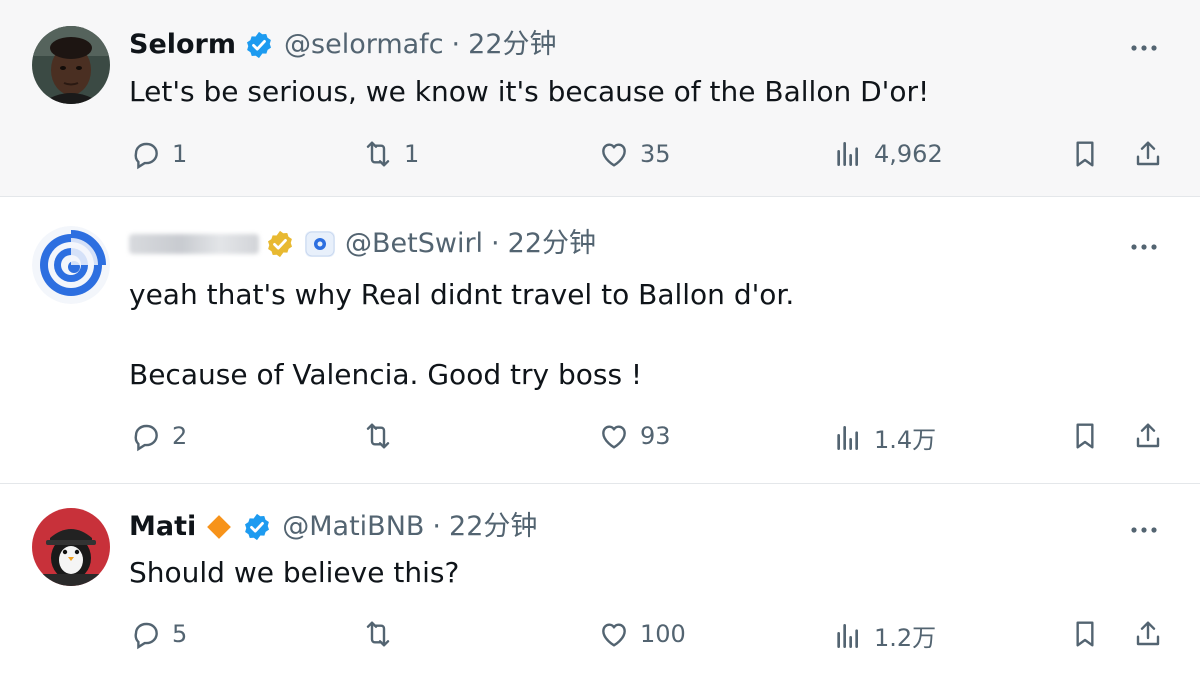  I want to click on repost-button: 1, so click(390, 154).